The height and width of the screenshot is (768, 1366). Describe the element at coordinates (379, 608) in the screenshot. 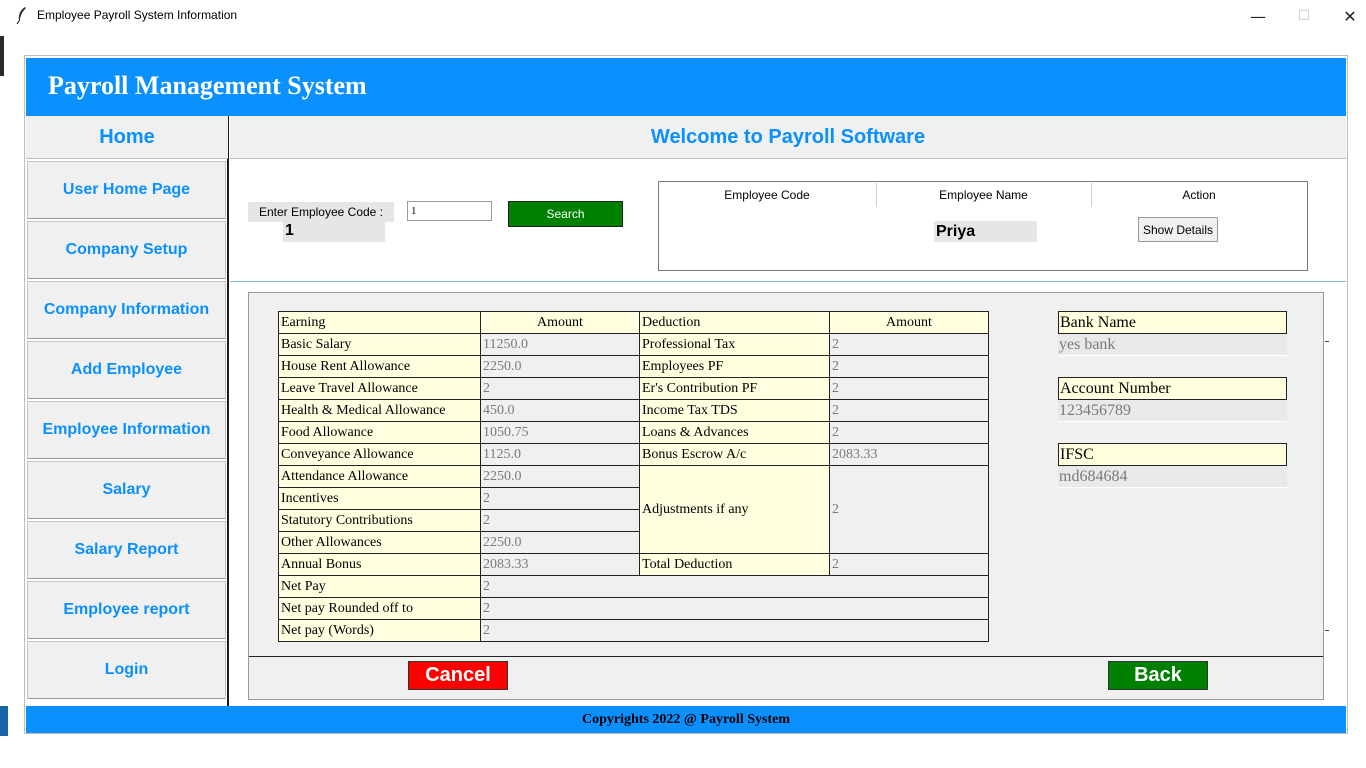

I see `total-label: Net pay Rounded off to` at that location.